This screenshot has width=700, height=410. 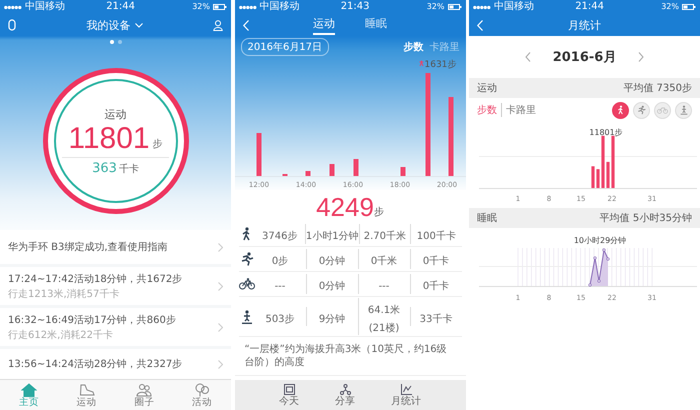 I want to click on table-cell: 64.1米 (21楼), so click(x=384, y=319).